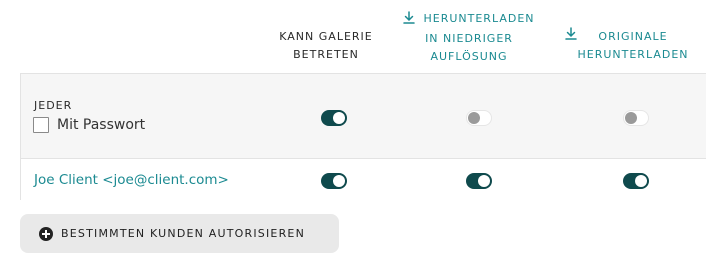  Describe the element at coordinates (363, 180) in the screenshot. I see `table-row-client: Joe Client <joe@client.com>` at that location.